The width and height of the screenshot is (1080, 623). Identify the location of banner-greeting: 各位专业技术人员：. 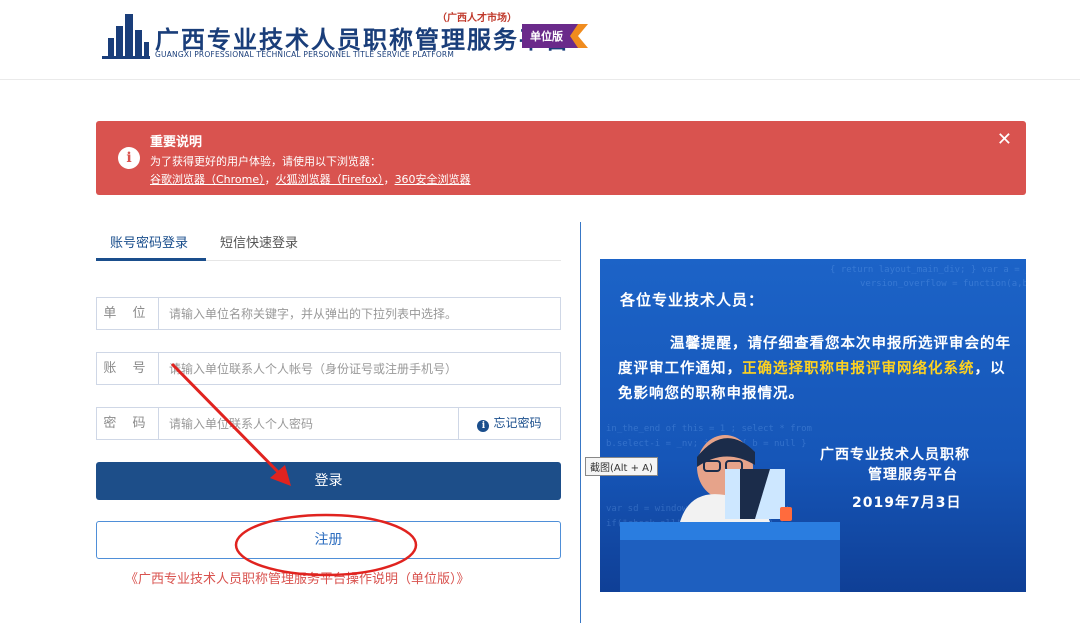
(692, 300).